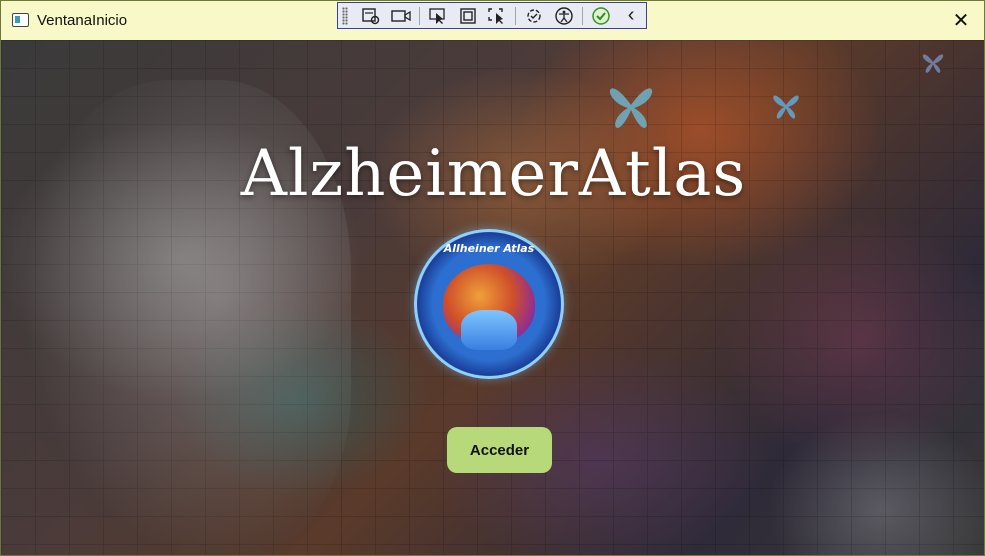  What do you see at coordinates (489, 304) in the screenshot?
I see `app-logo: Allheiner Atlas` at bounding box center [489, 304].